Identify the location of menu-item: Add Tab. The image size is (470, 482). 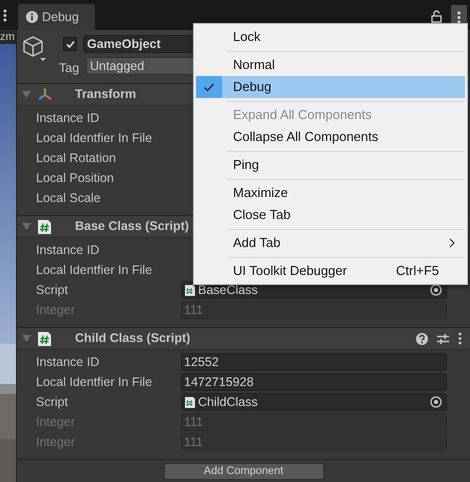
(330, 243).